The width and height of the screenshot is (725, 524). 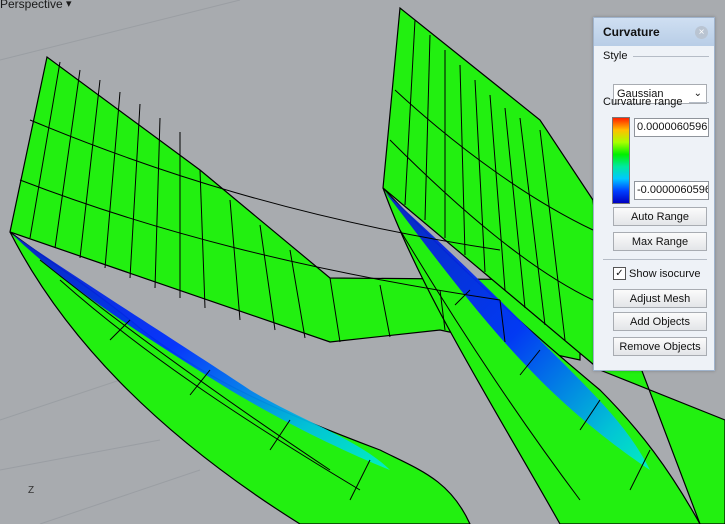 I want to click on style-section: Style, so click(x=656, y=56).